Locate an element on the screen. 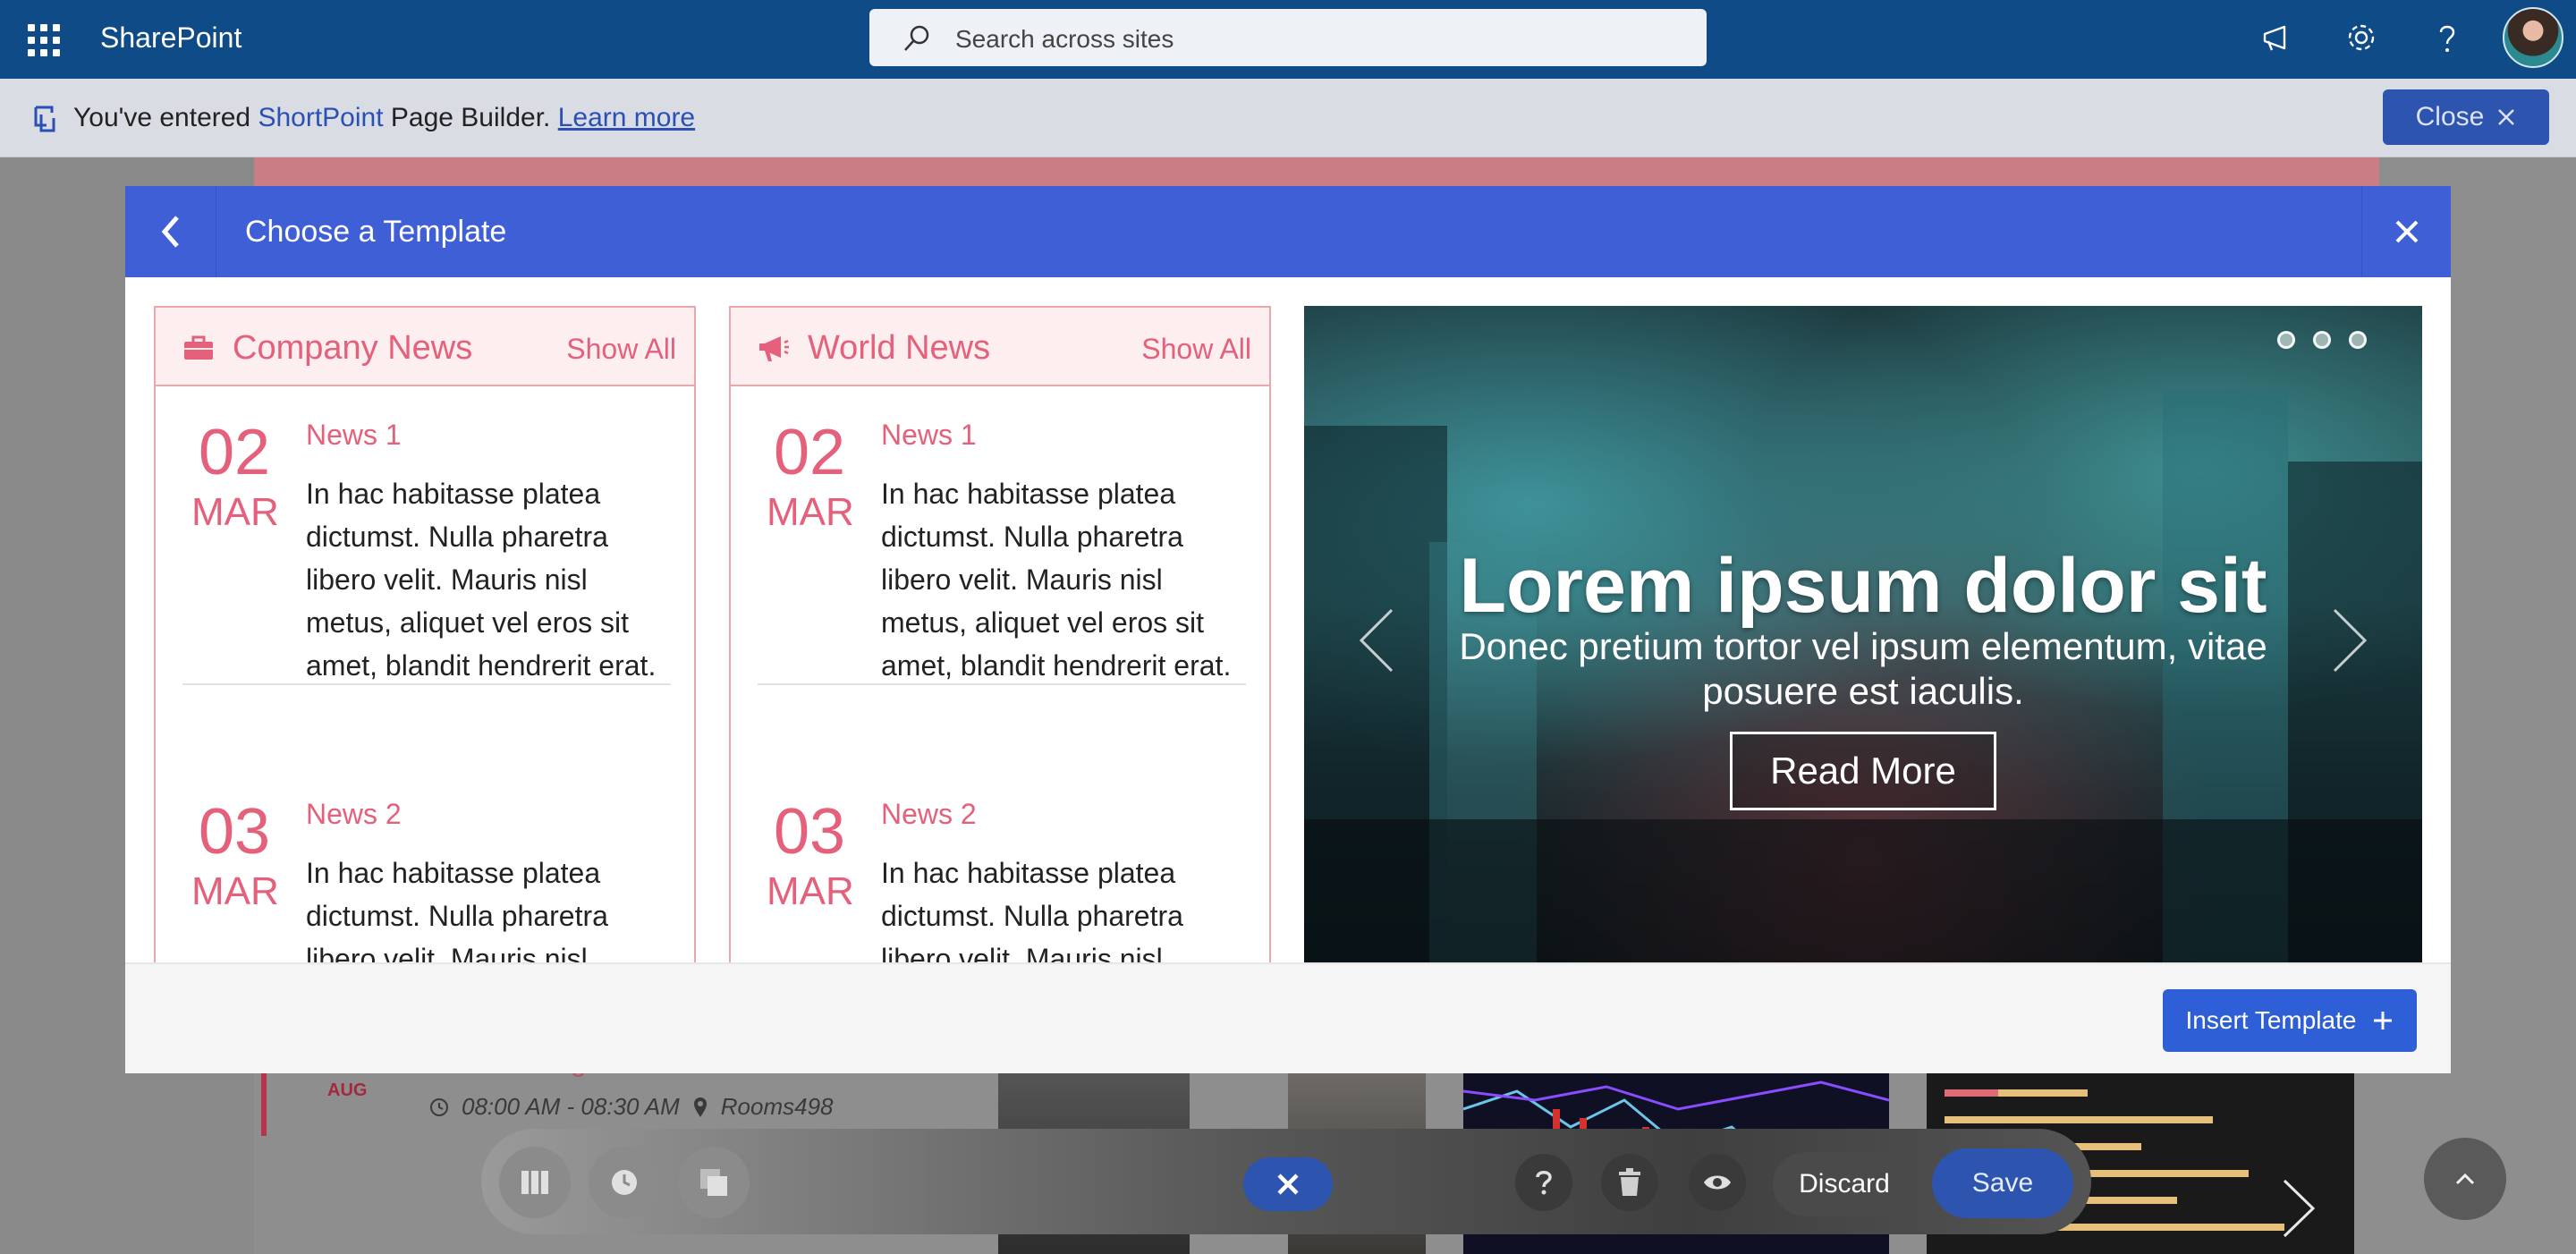 This screenshot has height=1254, width=2576. search-input: Search across sites is located at coordinates (1064, 39).